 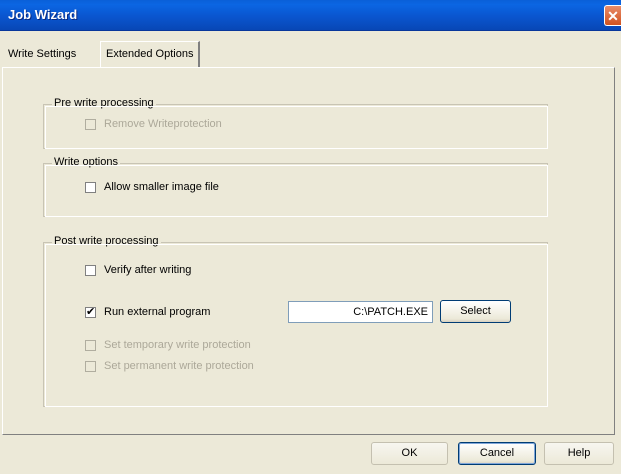 I want to click on checkbox-label: Set temporary write protection, so click(x=177, y=345).